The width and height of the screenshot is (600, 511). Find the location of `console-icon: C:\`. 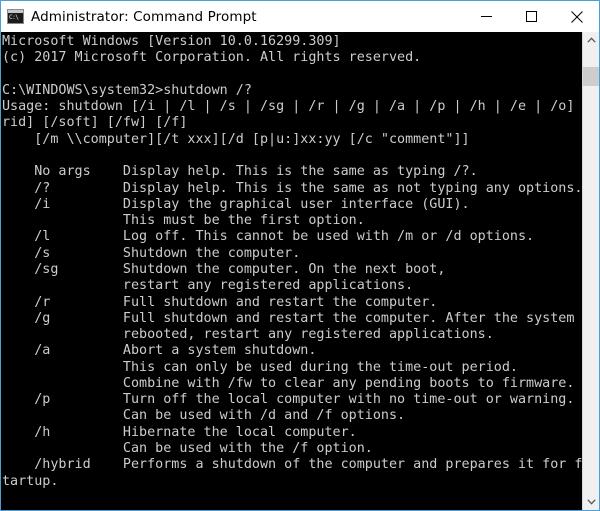

console-icon: C:\ is located at coordinates (15, 16).